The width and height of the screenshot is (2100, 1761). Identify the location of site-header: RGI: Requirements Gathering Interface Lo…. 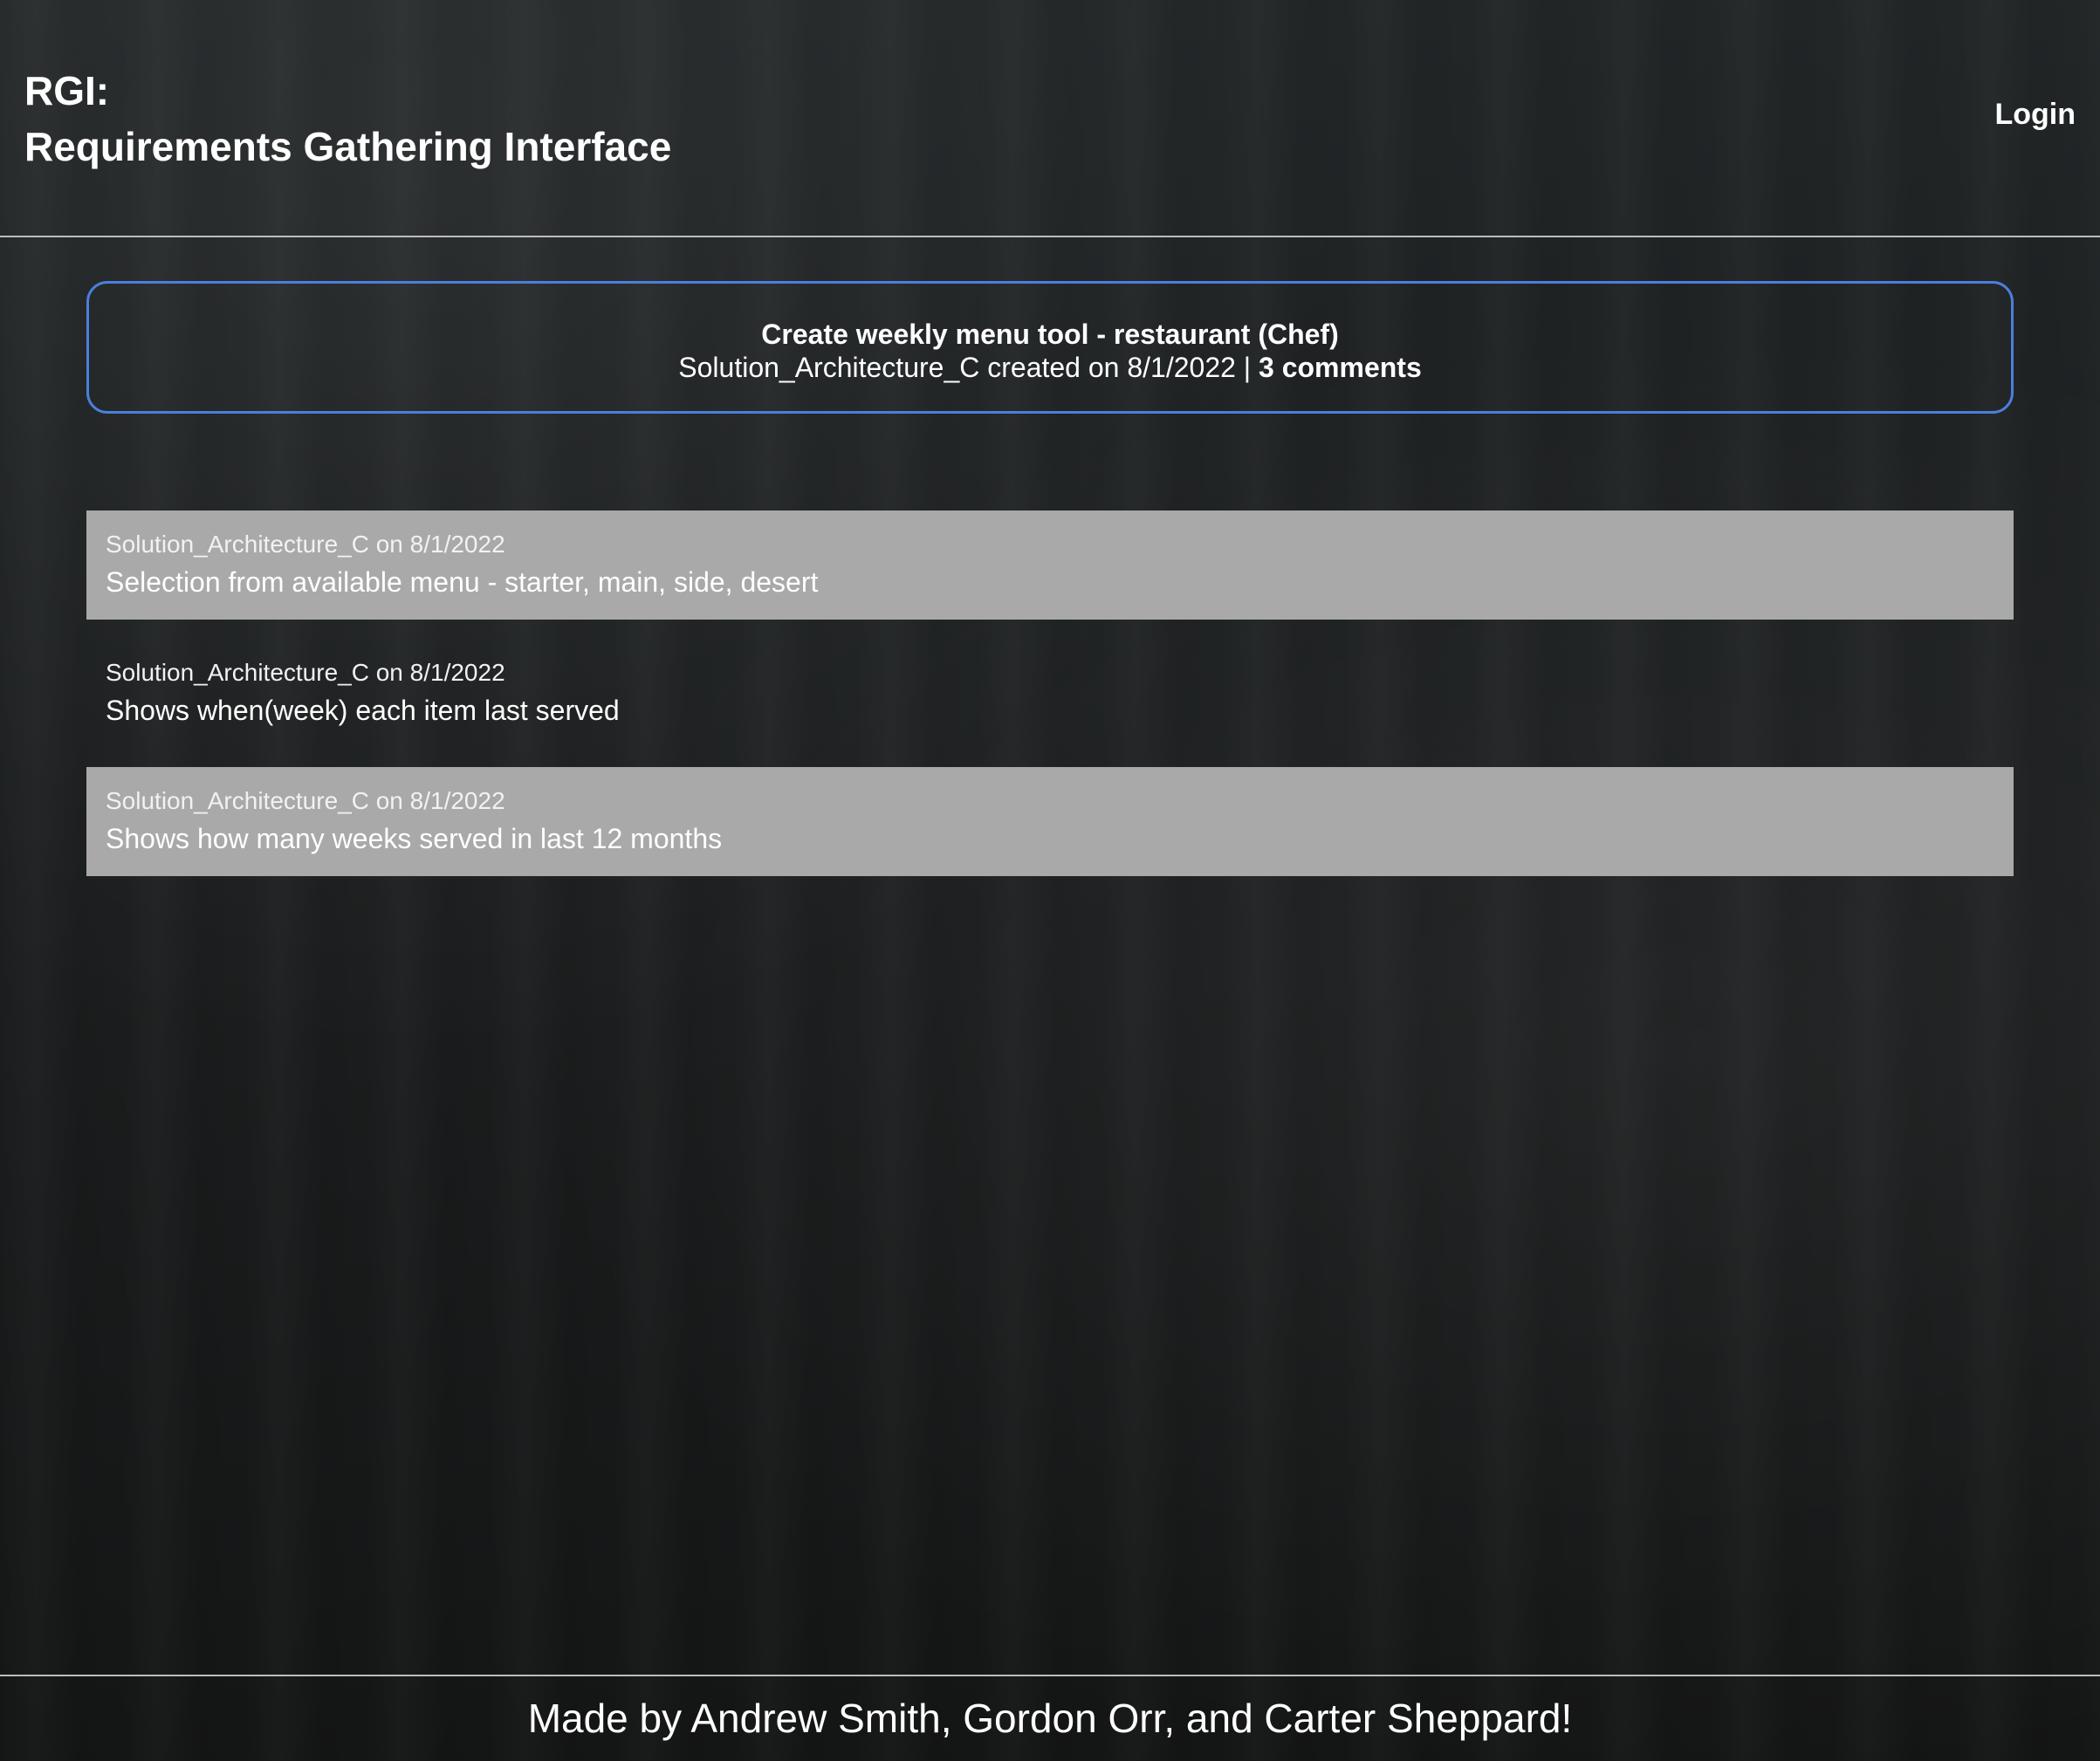
(1050, 118).